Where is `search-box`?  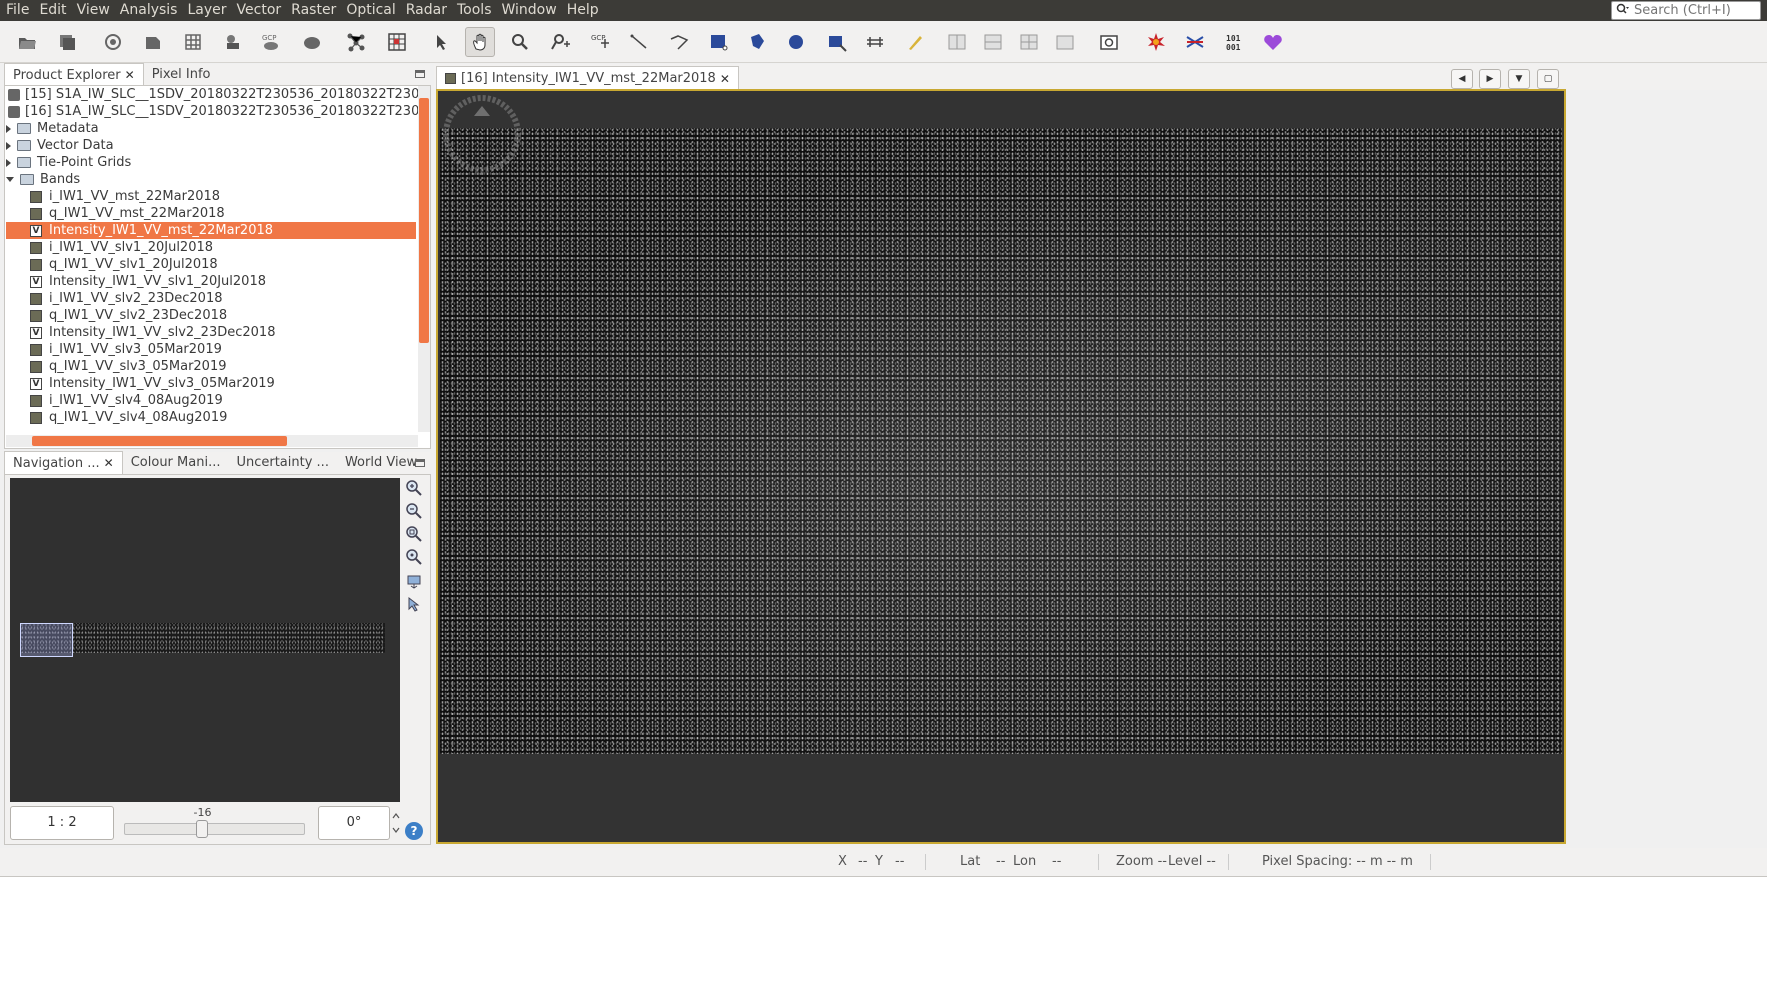 search-box is located at coordinates (1686, 10).